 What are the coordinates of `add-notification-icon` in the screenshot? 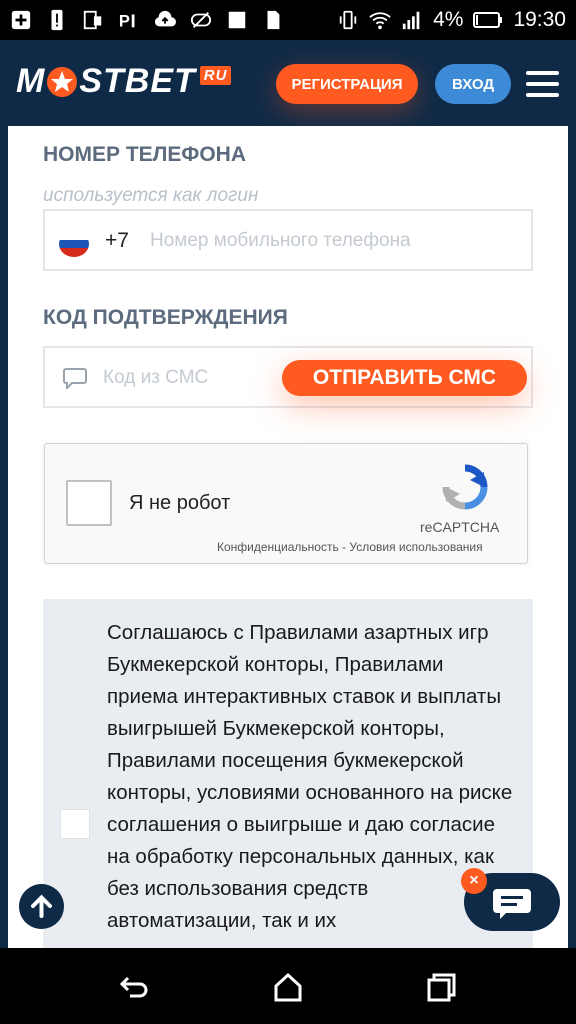 It's located at (21, 20).